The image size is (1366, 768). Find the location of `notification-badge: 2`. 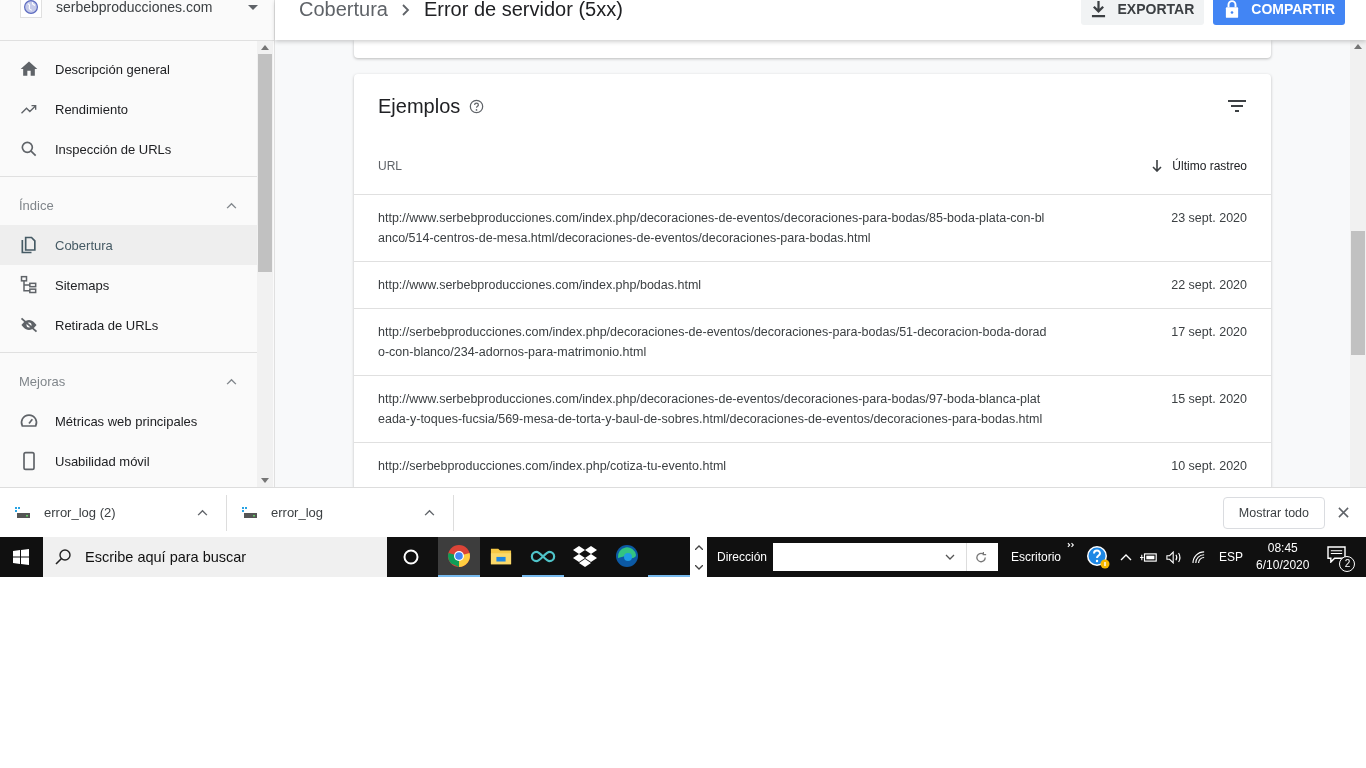

notification-badge: 2 is located at coordinates (1347, 564).